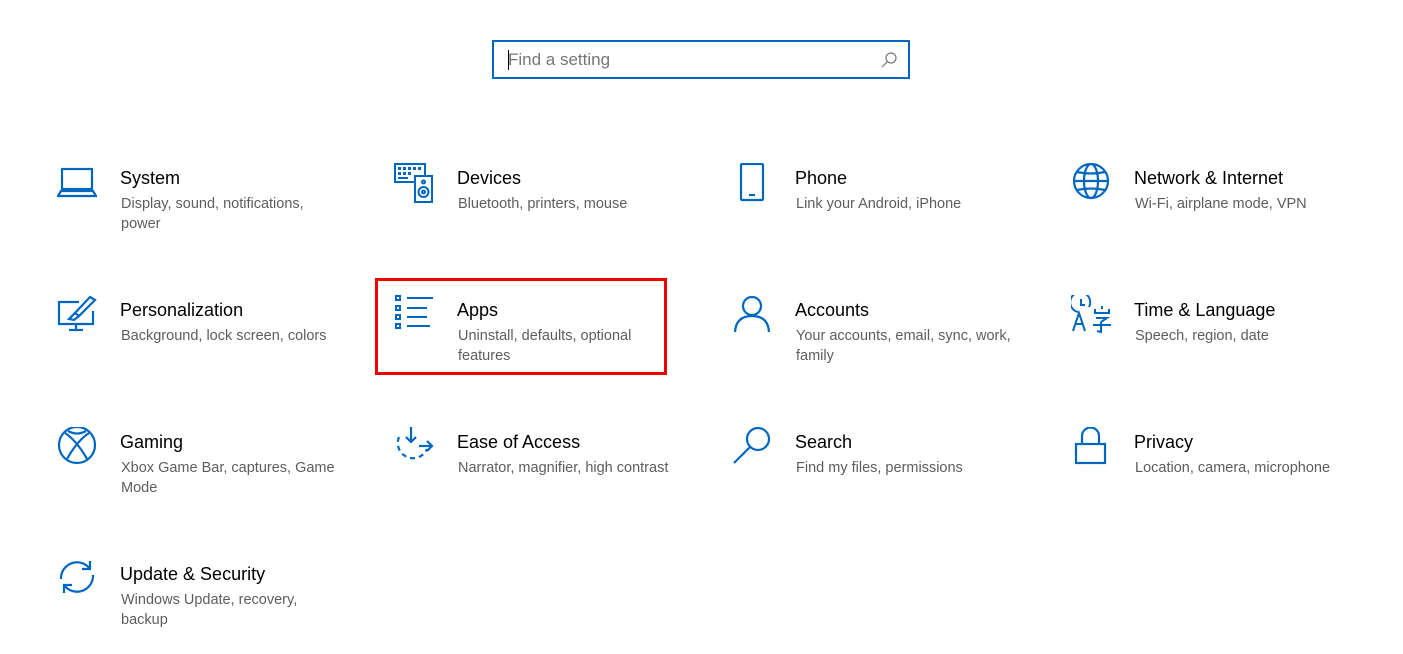  What do you see at coordinates (519, 442) in the screenshot?
I see `category-title: Ease of Access` at bounding box center [519, 442].